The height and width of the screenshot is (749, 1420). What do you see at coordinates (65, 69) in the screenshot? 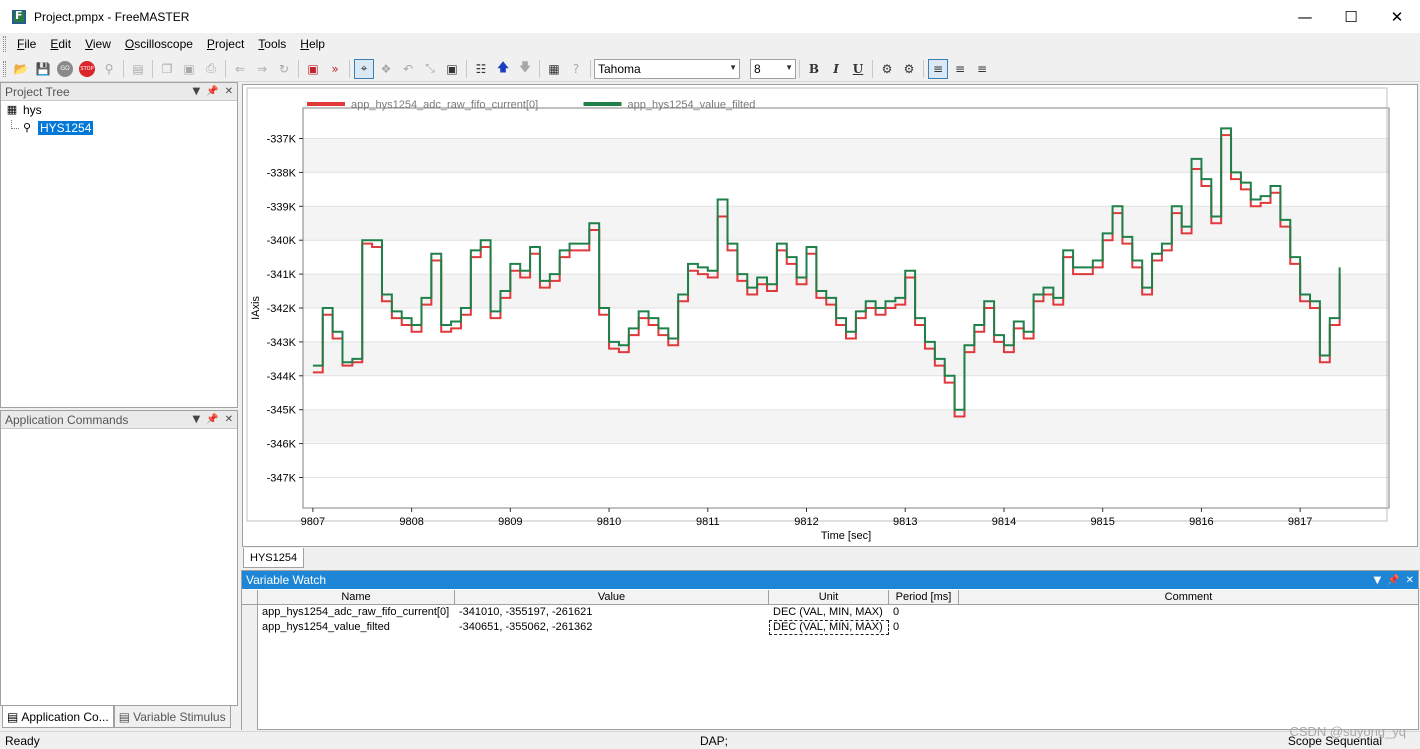
I see `go-icon: GO` at bounding box center [65, 69].